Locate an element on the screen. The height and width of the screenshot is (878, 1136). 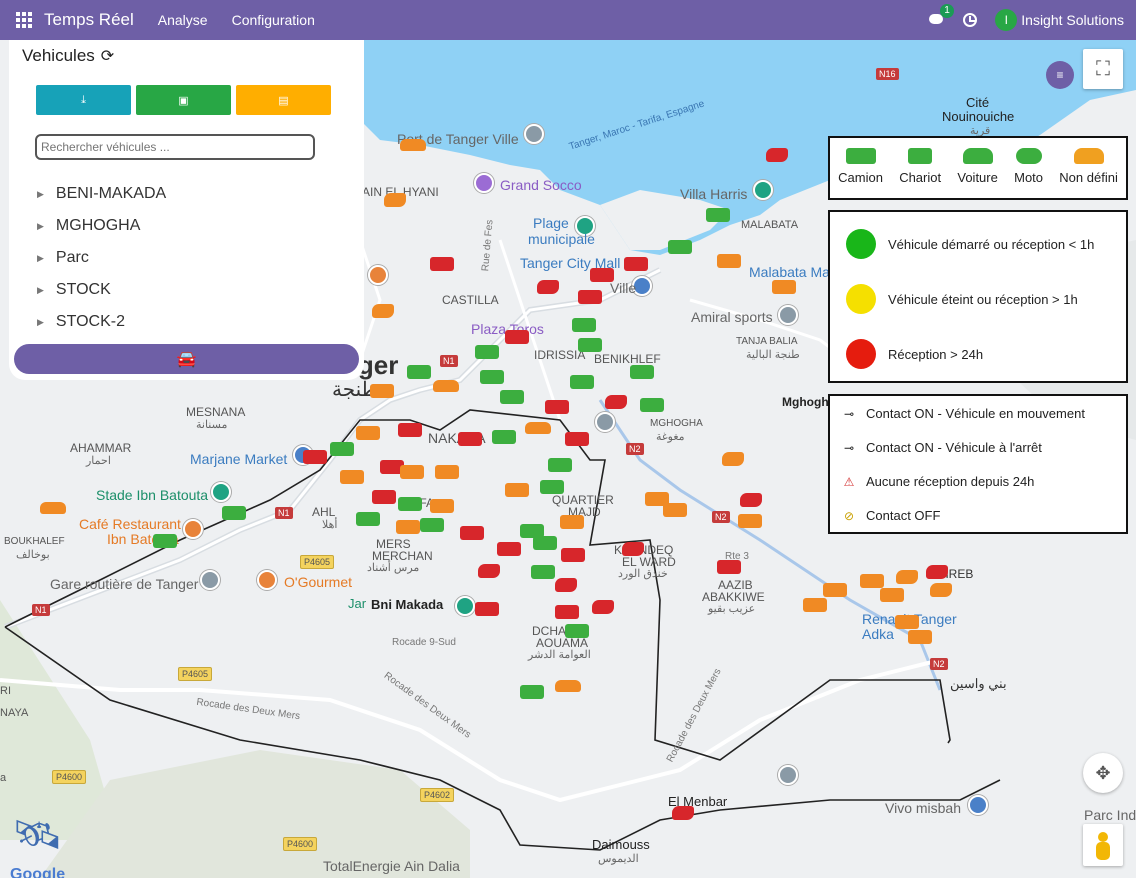
refresh-icon: ⟳ is located at coordinates (107, 56).